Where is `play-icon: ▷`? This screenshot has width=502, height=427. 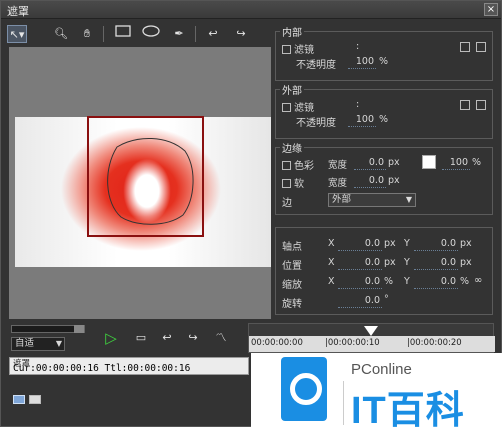
play-icon: ▷ is located at coordinates (111, 338).